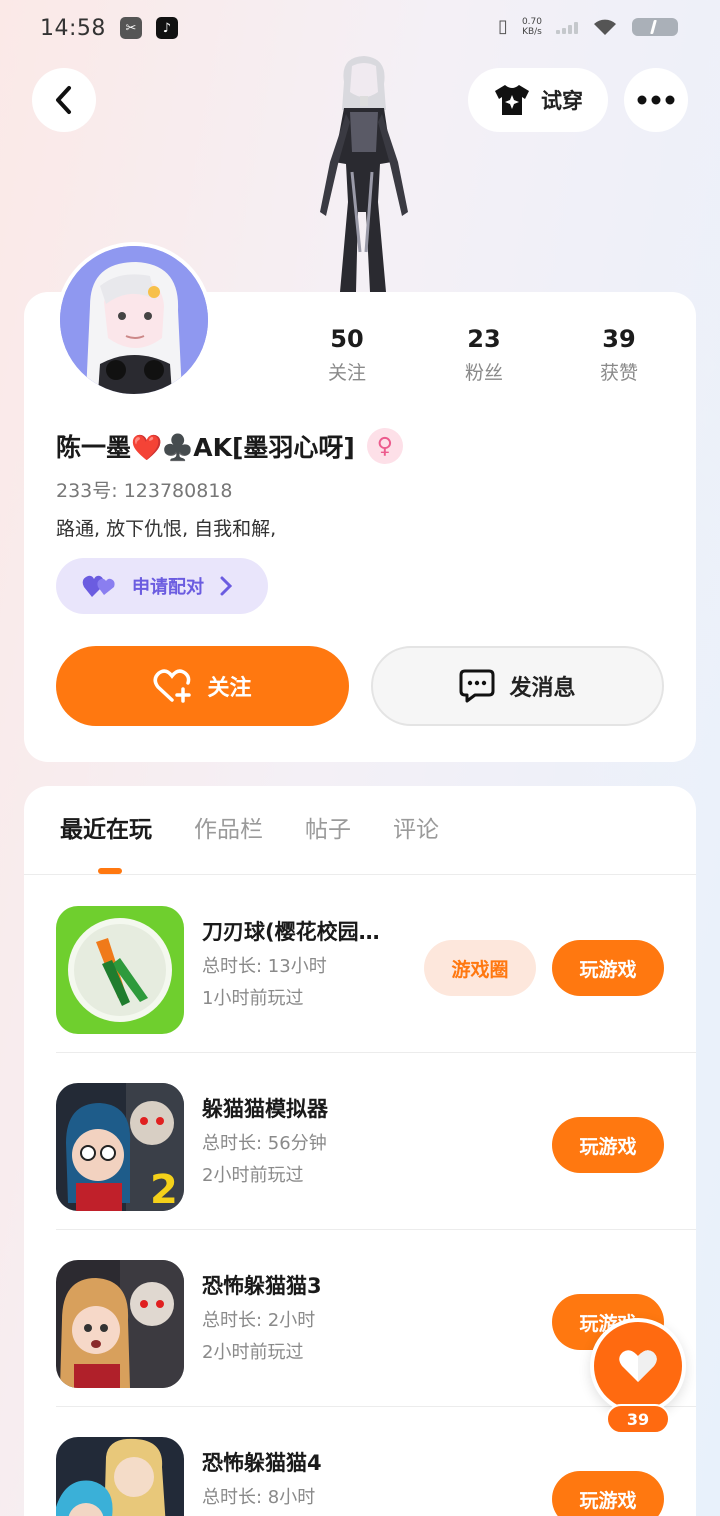 Image resolution: width=720 pixels, height=1516 pixels. What do you see at coordinates (362, 172) in the screenshot?
I see `avatar-3d-figure` at bounding box center [362, 172].